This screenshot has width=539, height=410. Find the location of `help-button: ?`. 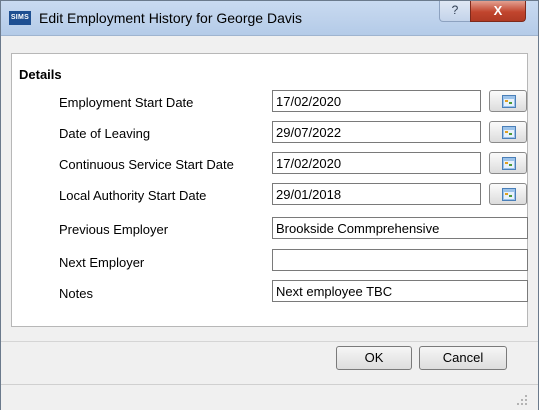

help-button: ? is located at coordinates (455, 11).